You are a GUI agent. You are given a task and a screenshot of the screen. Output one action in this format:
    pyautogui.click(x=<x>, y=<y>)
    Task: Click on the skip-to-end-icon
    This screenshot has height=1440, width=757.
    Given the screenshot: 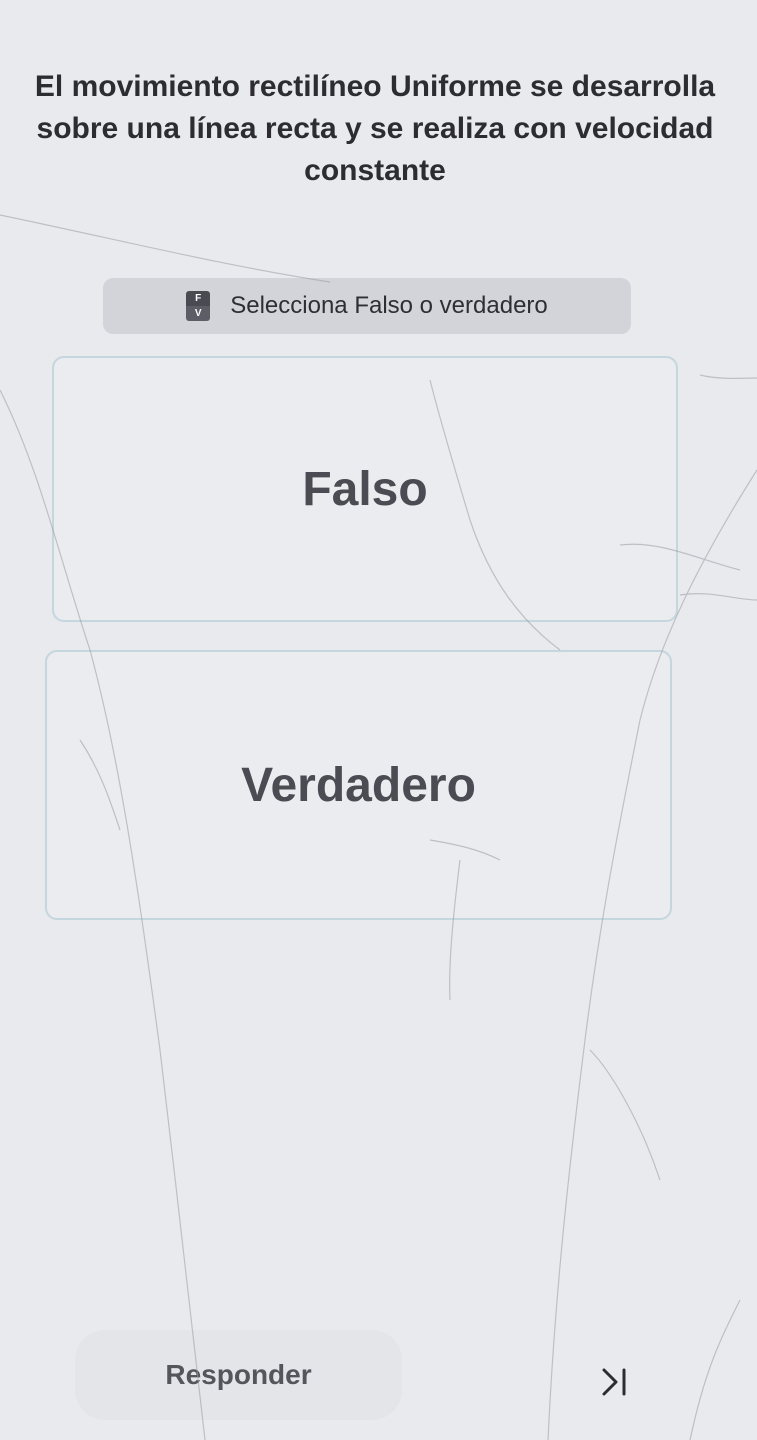 What is the action you would take?
    pyautogui.click(x=614, y=1382)
    